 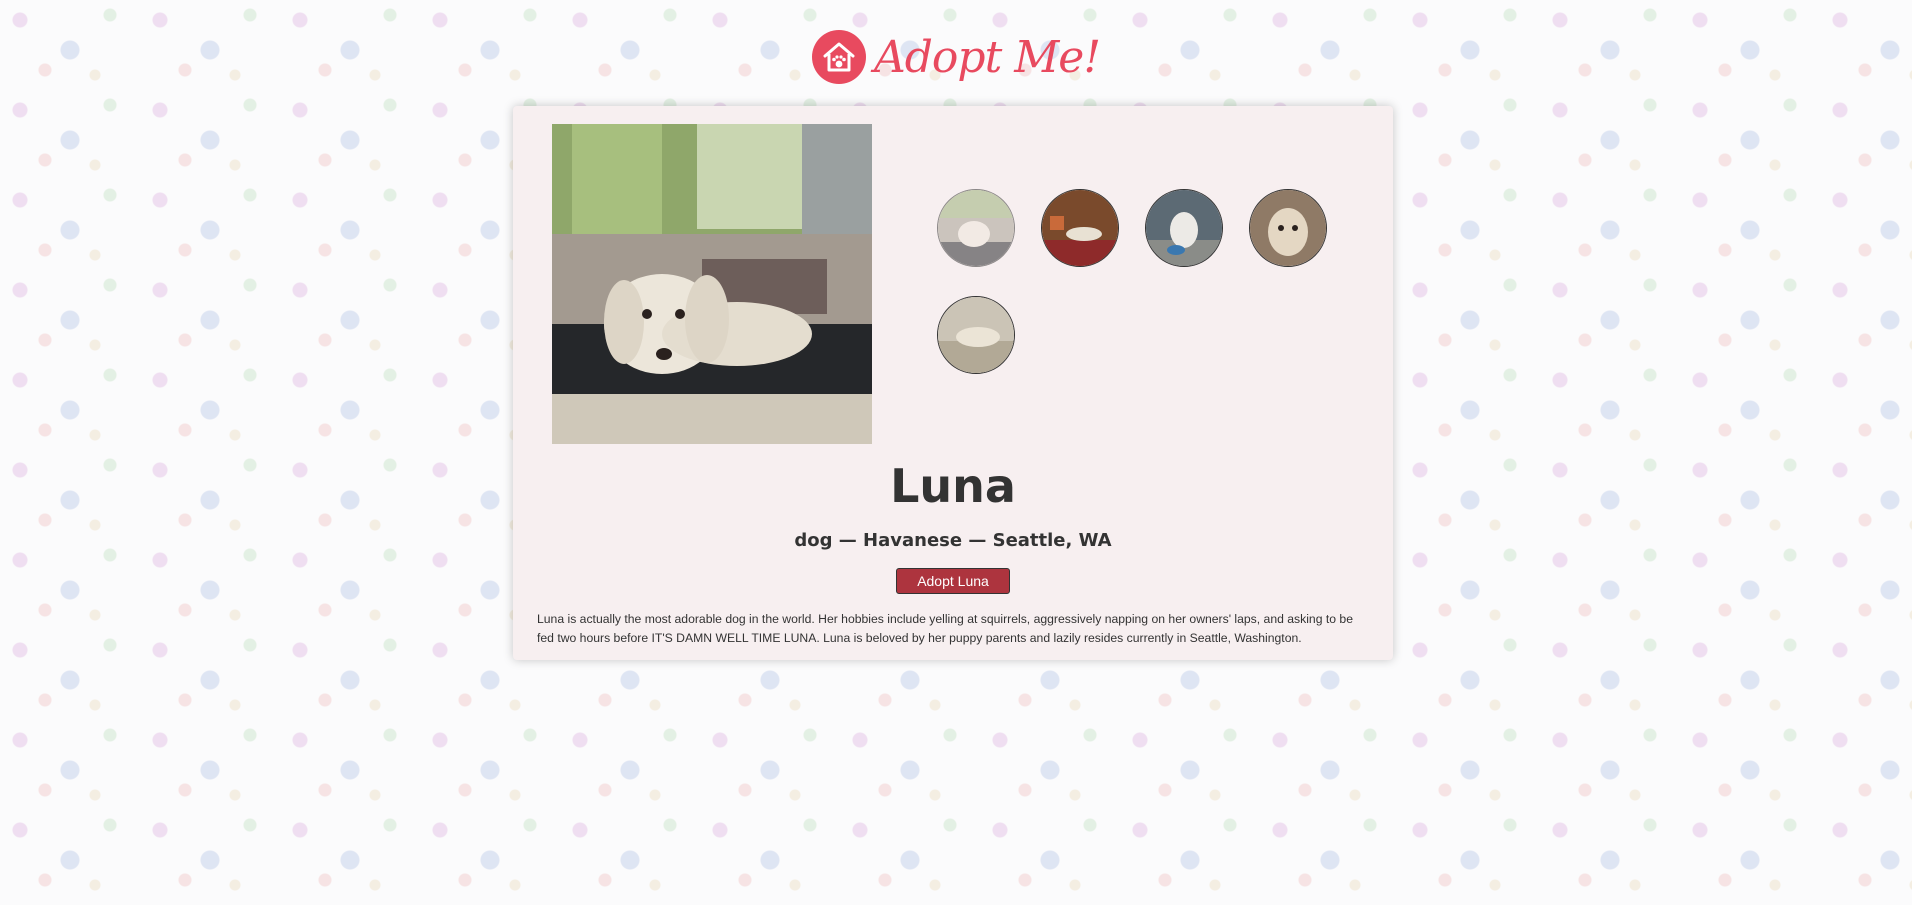 I want to click on pet-hero-photo, so click(x=712, y=284).